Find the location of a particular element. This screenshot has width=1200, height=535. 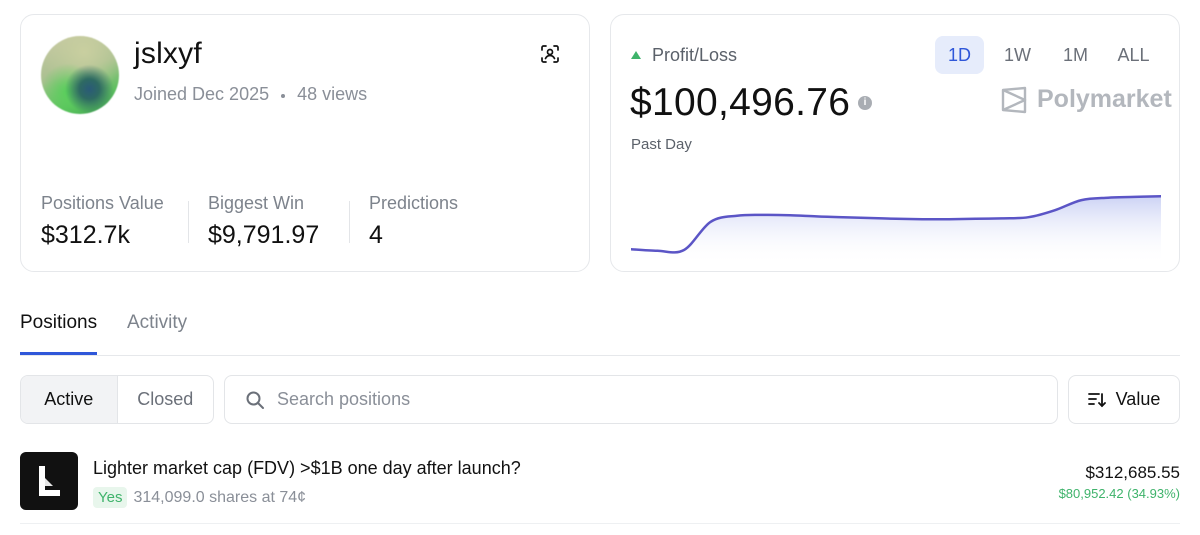

stat-value: $312.7k is located at coordinates (85, 235).